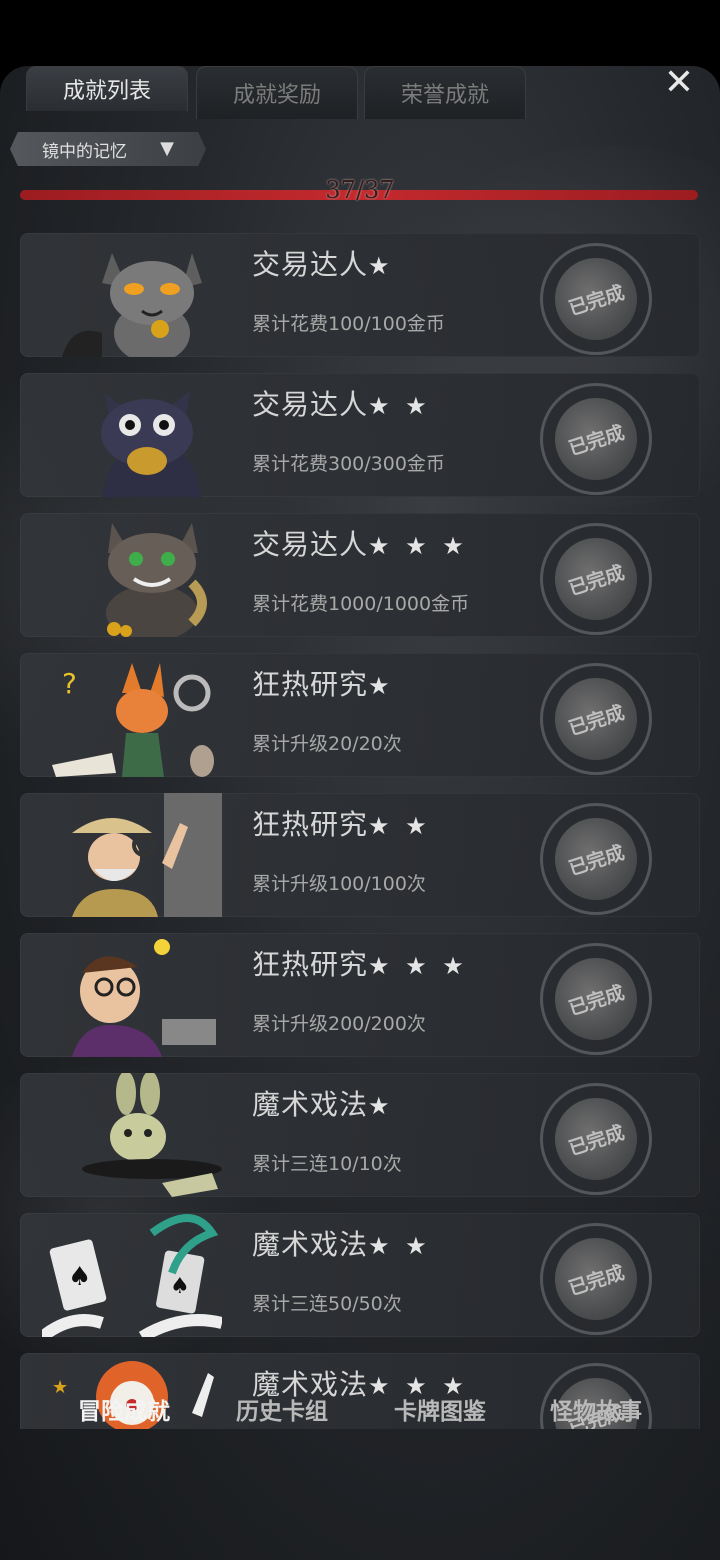  I want to click on nav-label: 卡牌图鉴, so click(440, 1412).